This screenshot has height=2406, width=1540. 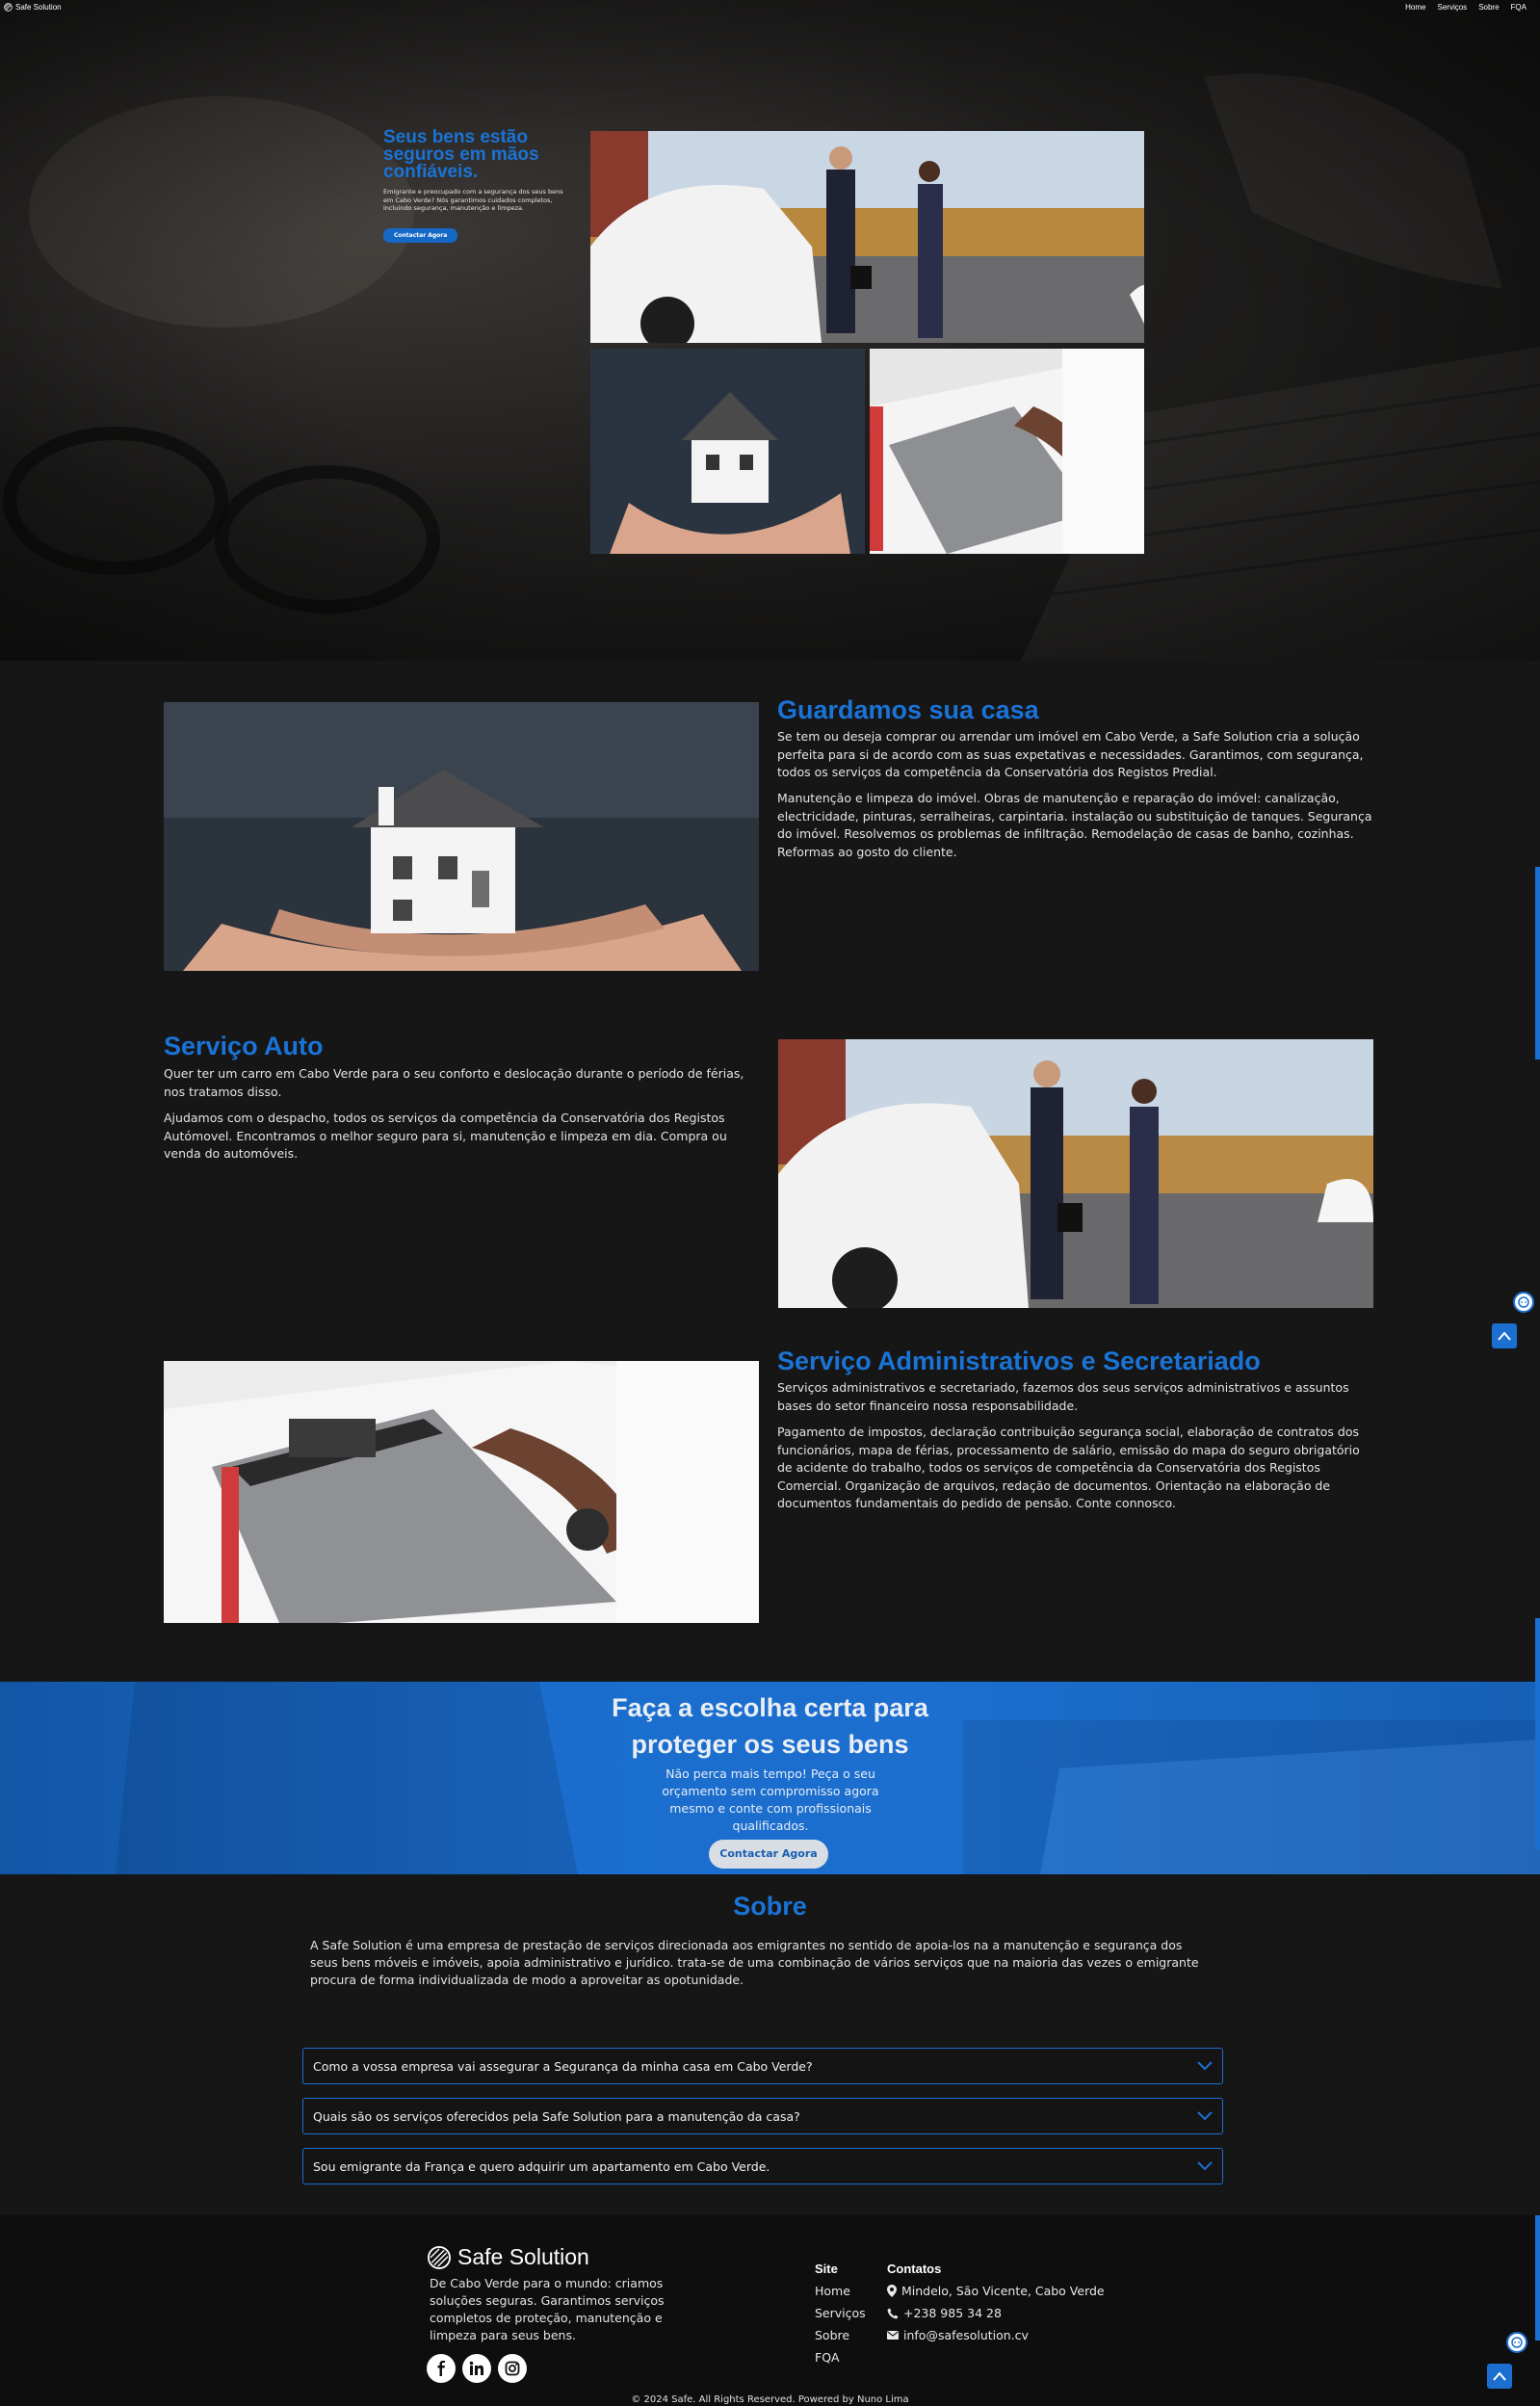 I want to click on footer-site-title: Site, so click(x=826, y=2269).